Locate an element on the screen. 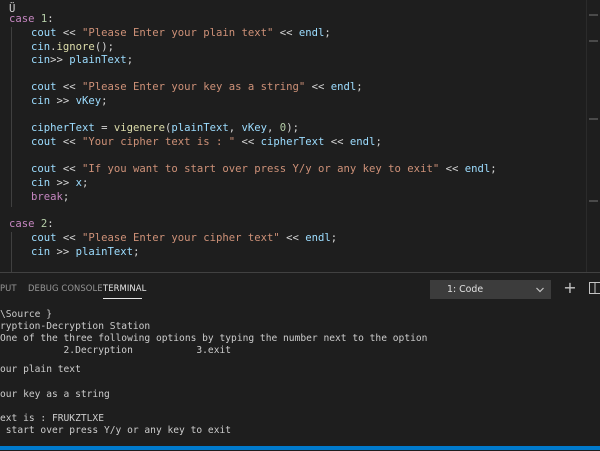 Image resolution: width=600 pixels, height=451 pixels. code-line: cin>> plainText; is located at coordinates (82, 60).